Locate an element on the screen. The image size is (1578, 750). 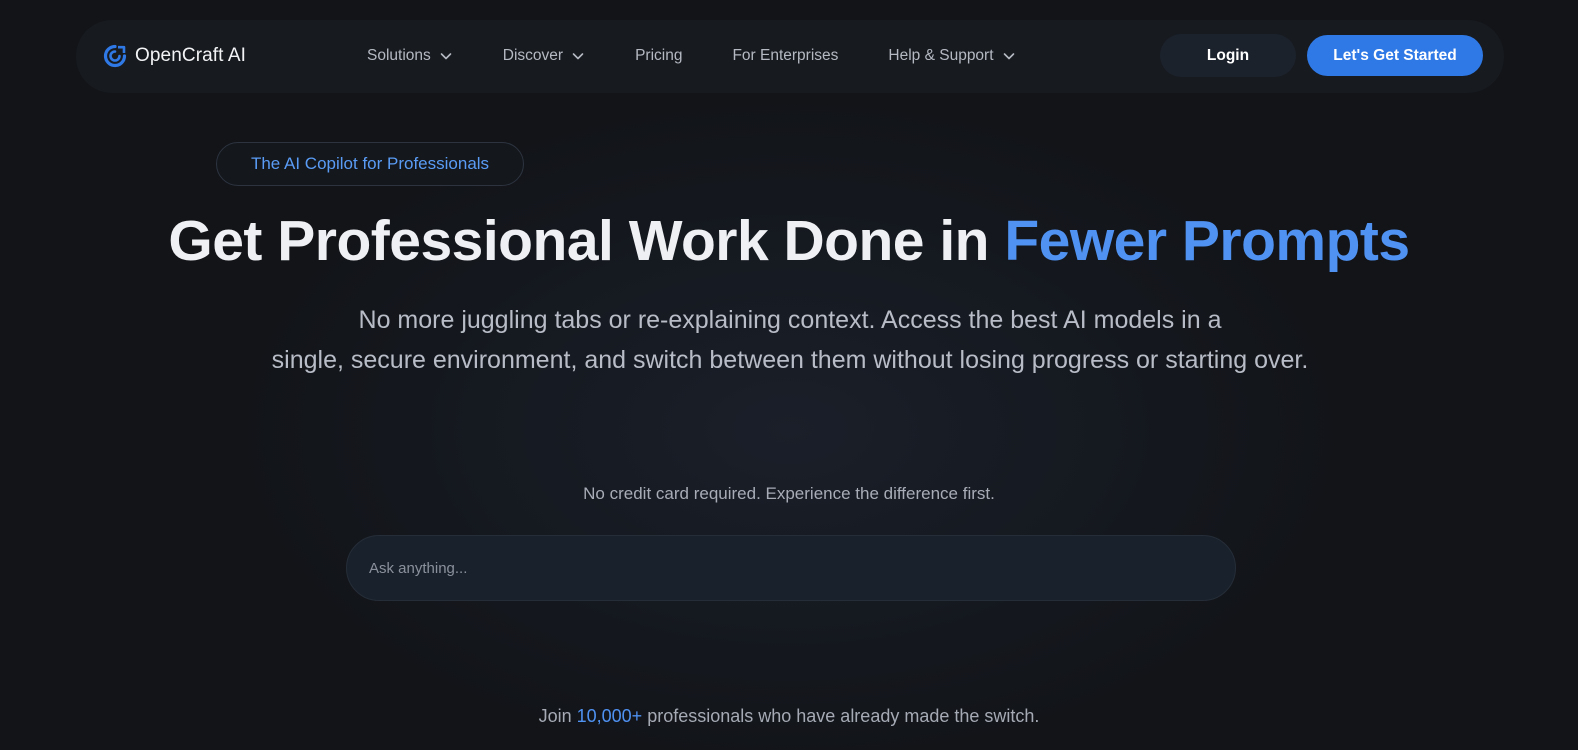
join-count: 10,000+ is located at coordinates (609, 716).